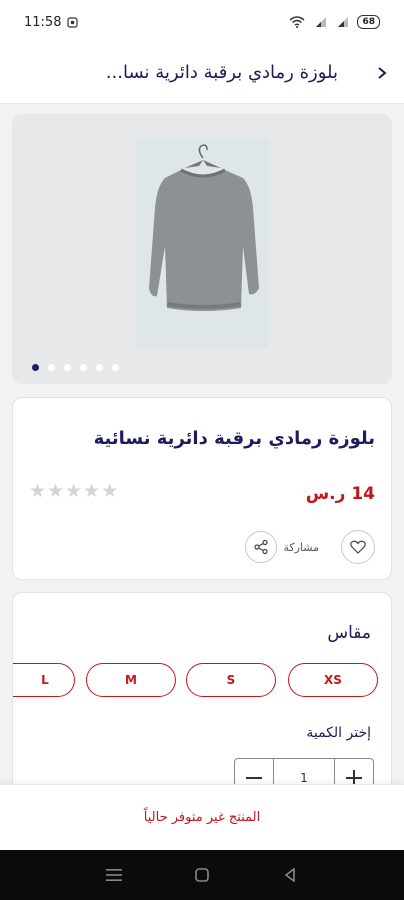 The image size is (404, 900). Describe the element at coordinates (261, 547) in the screenshot. I see `share-icon` at that location.